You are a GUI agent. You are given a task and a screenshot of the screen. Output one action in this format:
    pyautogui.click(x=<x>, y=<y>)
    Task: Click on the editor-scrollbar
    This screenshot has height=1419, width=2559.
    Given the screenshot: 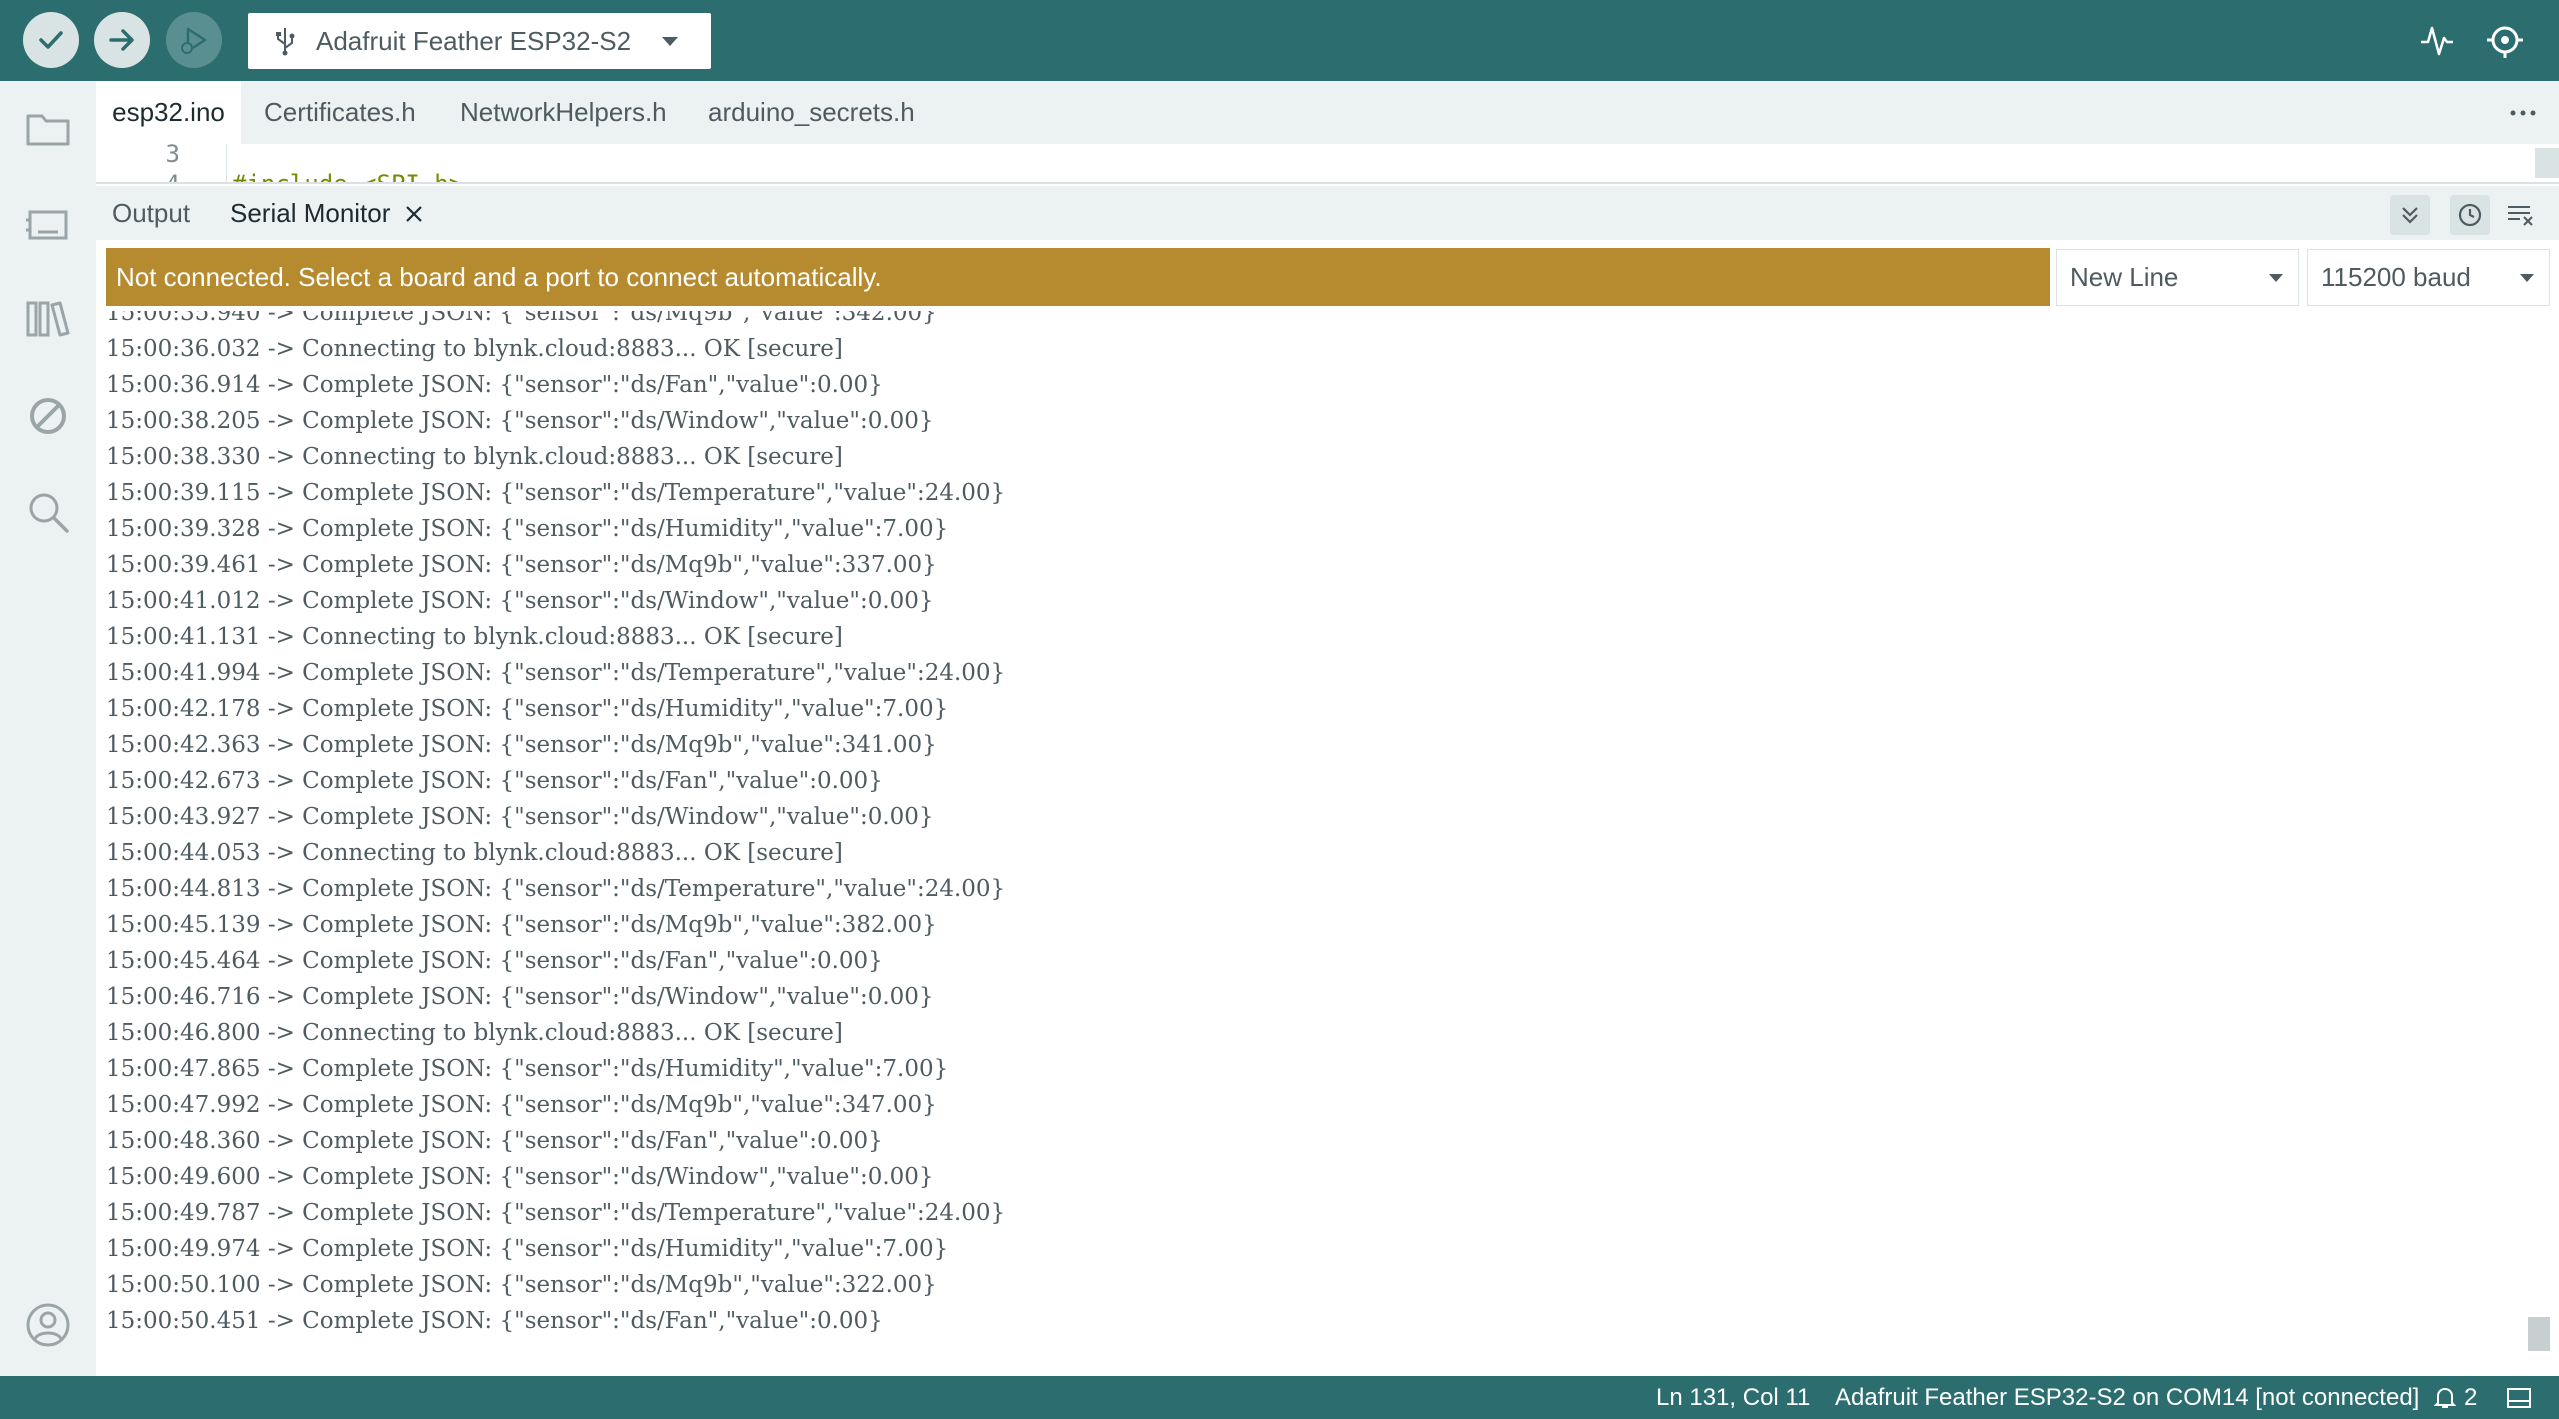 What is the action you would take?
    pyautogui.click(x=2547, y=163)
    